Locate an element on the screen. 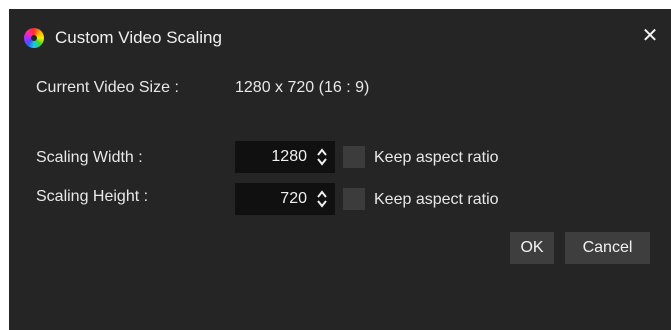 Image resolution: width=671 pixels, height=330 pixels. title-bar: Custom Video Scaling ✕ is located at coordinates (340, 33).